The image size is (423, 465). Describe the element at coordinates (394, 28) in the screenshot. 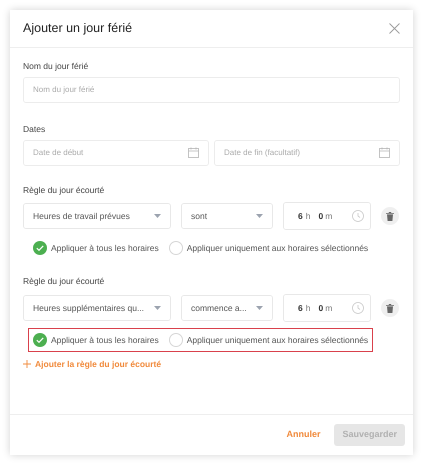

I see `close-icon` at that location.